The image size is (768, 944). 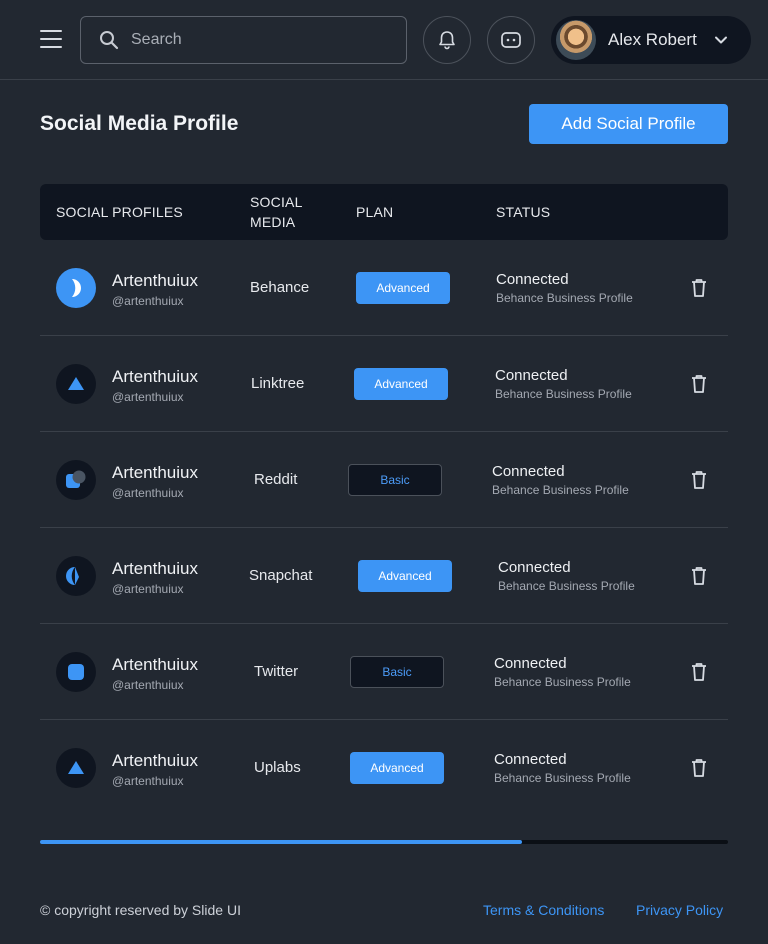 I want to click on twitter-icon, so click(x=76, y=672).